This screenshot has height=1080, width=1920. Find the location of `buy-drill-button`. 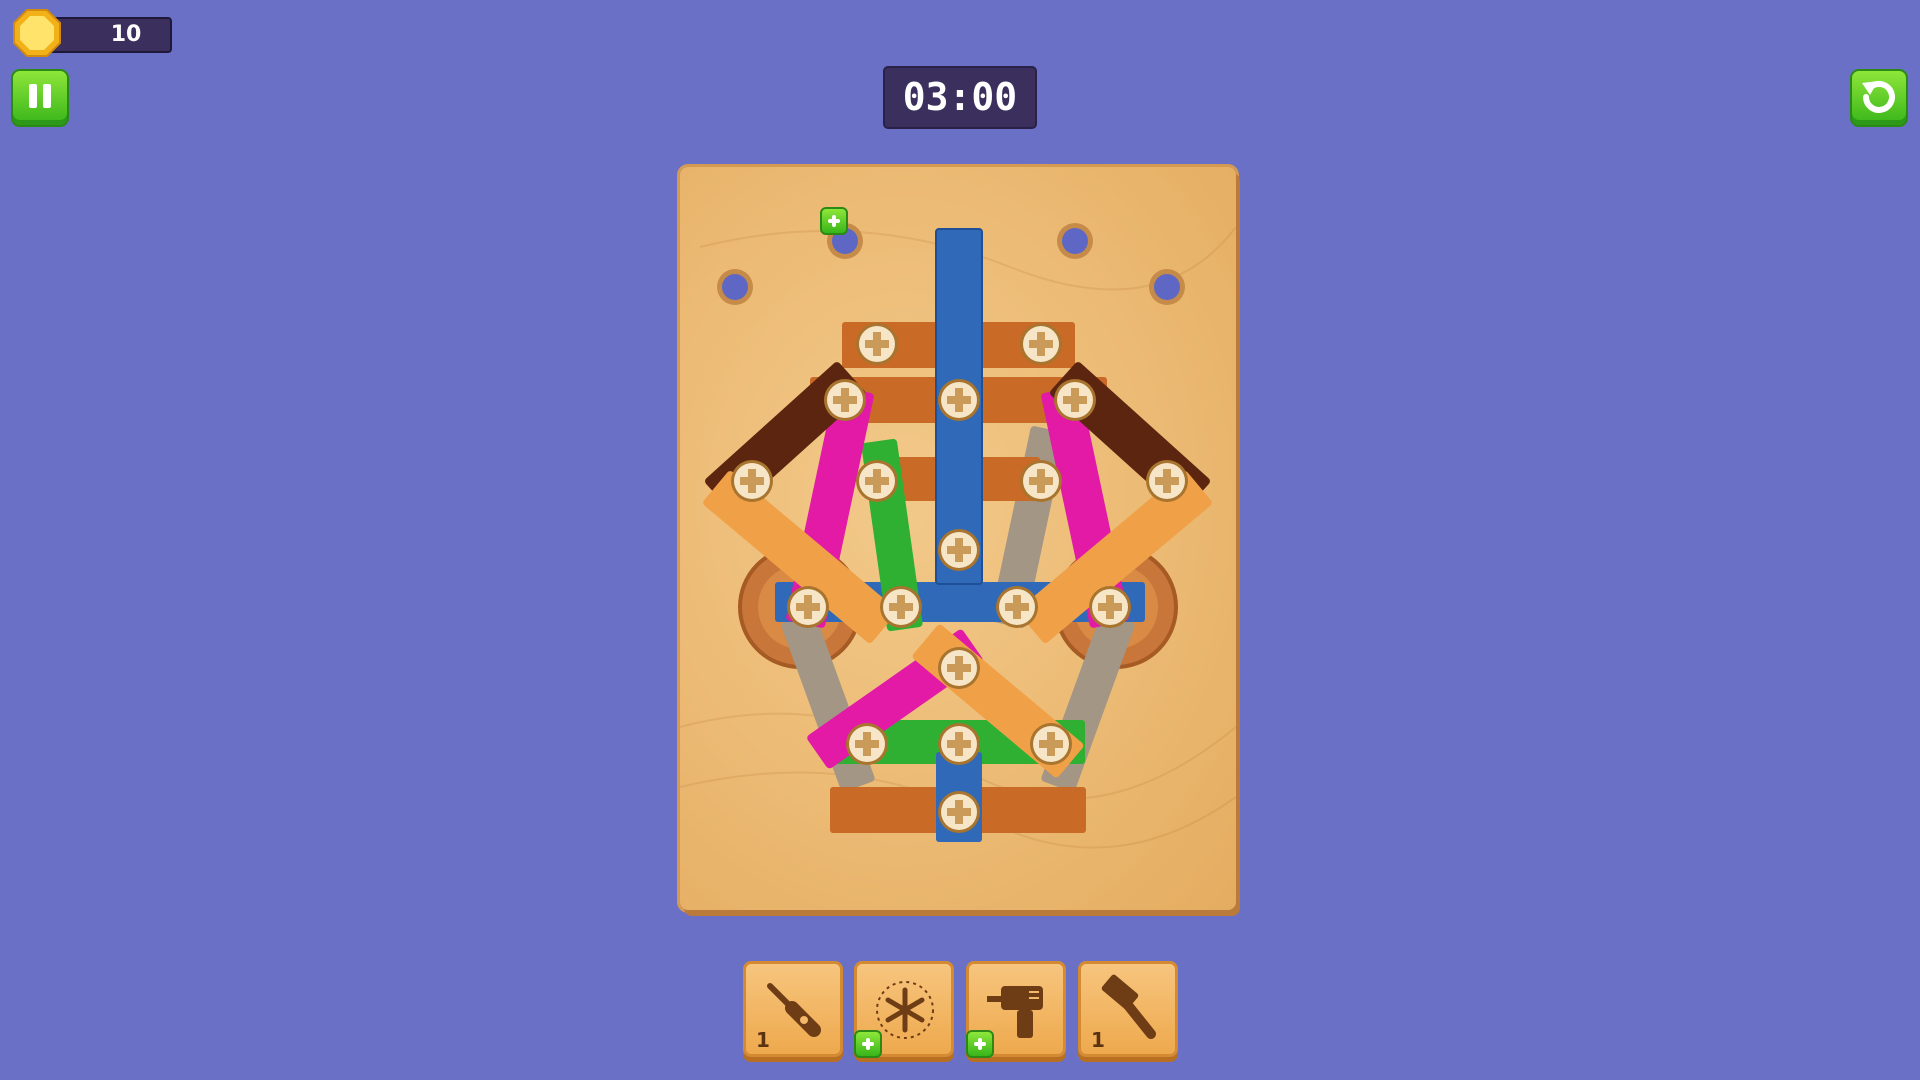

buy-drill-button is located at coordinates (980, 1044).